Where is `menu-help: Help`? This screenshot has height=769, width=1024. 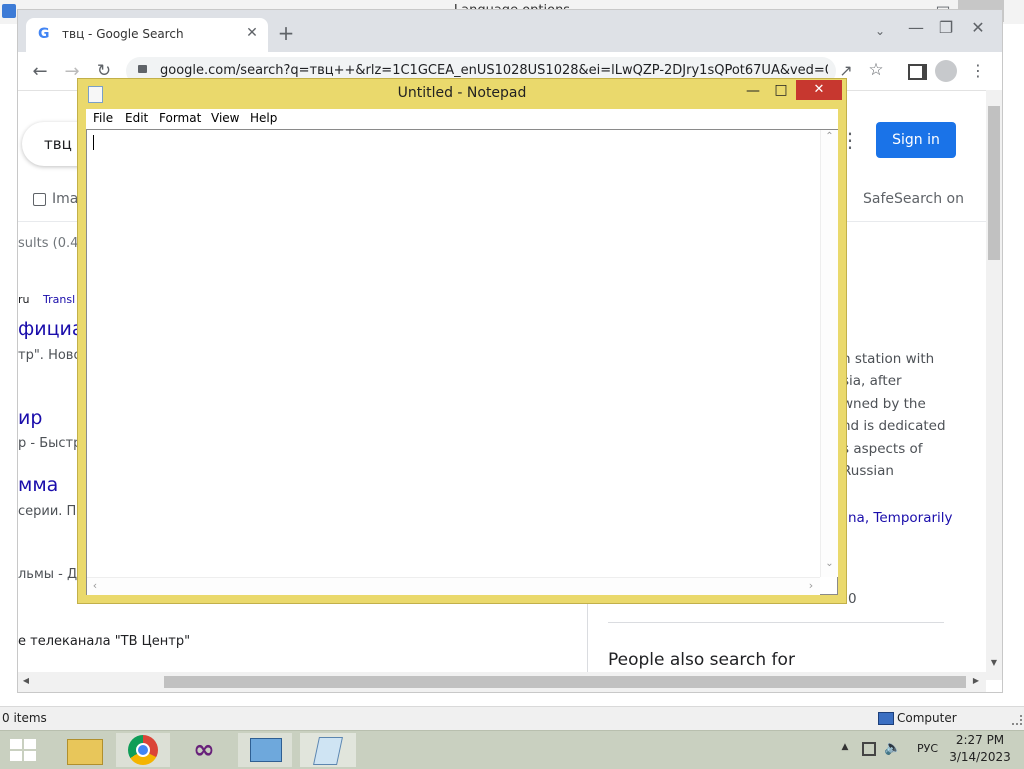 menu-help: Help is located at coordinates (263, 118).